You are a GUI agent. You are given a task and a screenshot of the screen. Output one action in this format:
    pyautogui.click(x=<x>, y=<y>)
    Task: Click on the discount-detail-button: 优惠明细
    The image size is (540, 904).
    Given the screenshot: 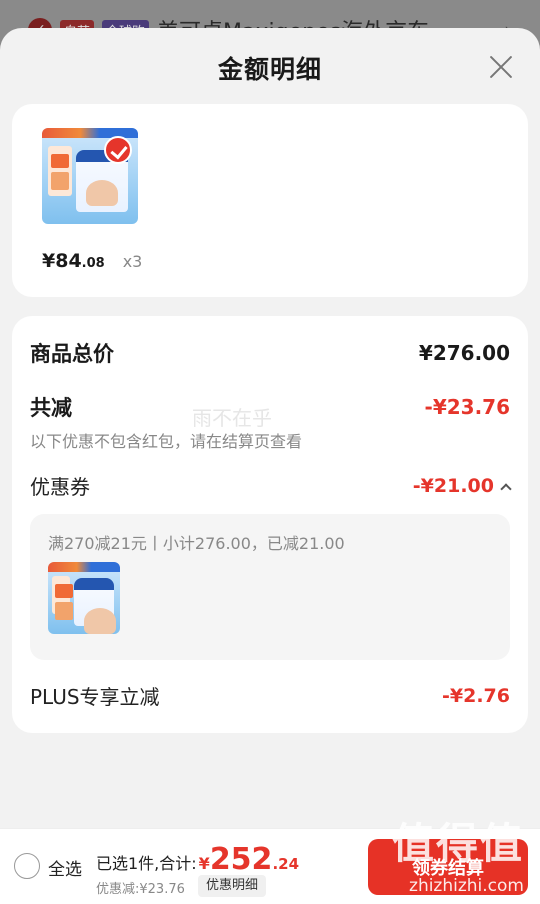 What is the action you would take?
    pyautogui.click(x=232, y=886)
    